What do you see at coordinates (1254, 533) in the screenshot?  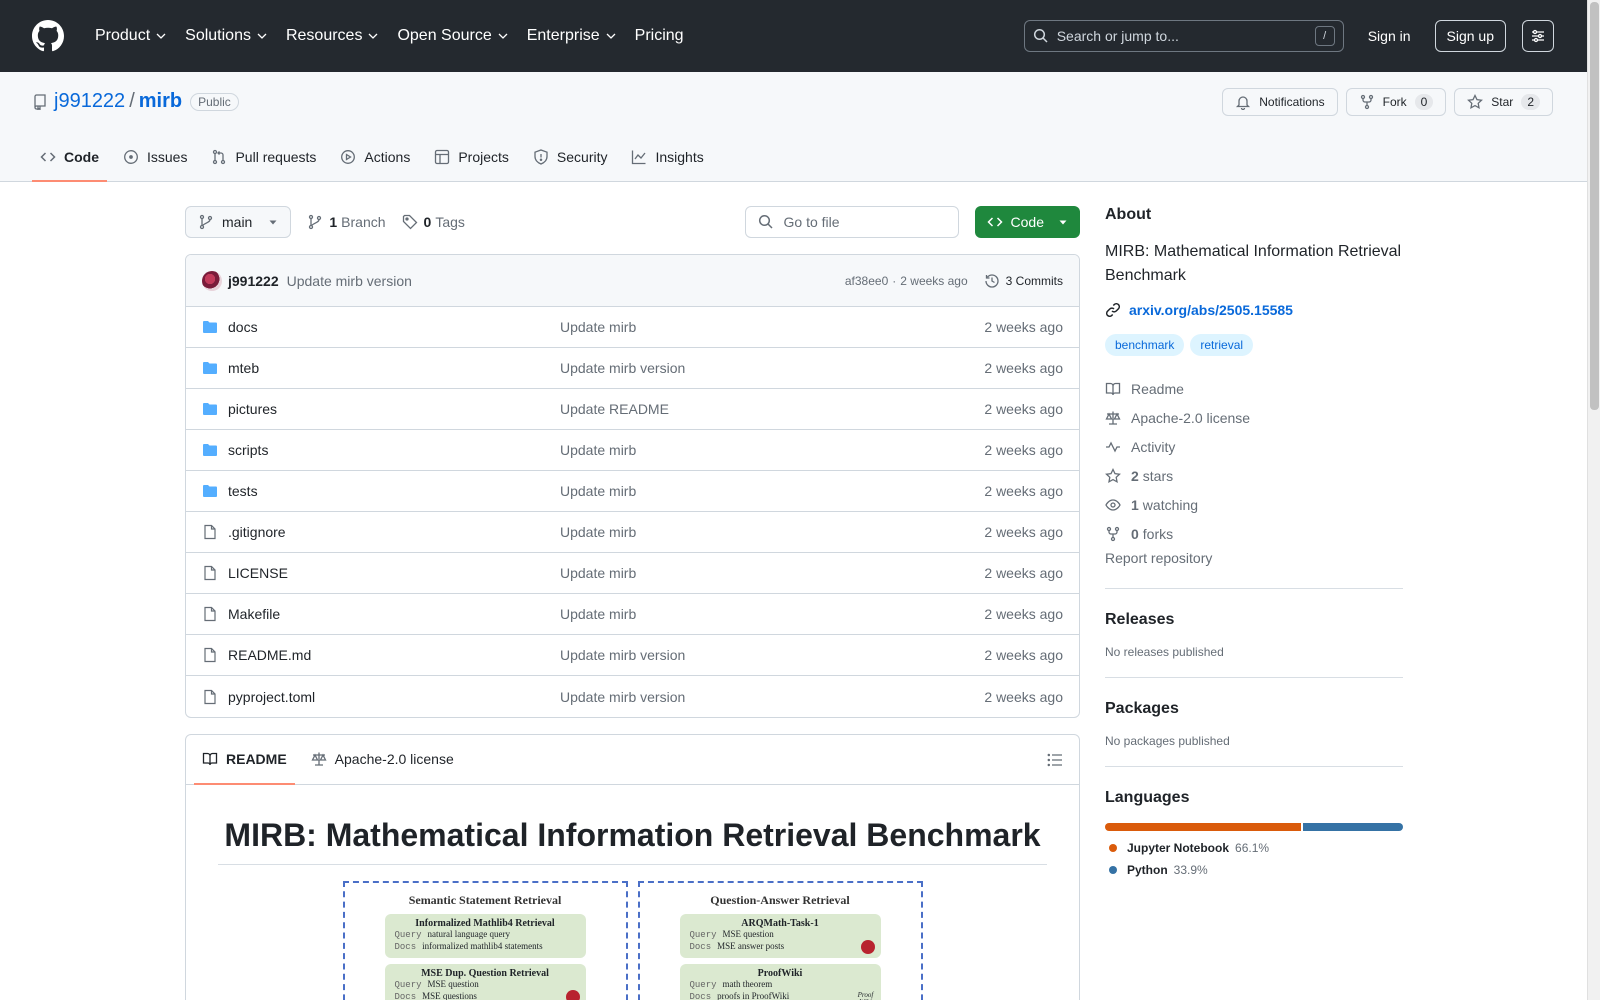 I see `forks-link: 0 forks` at bounding box center [1254, 533].